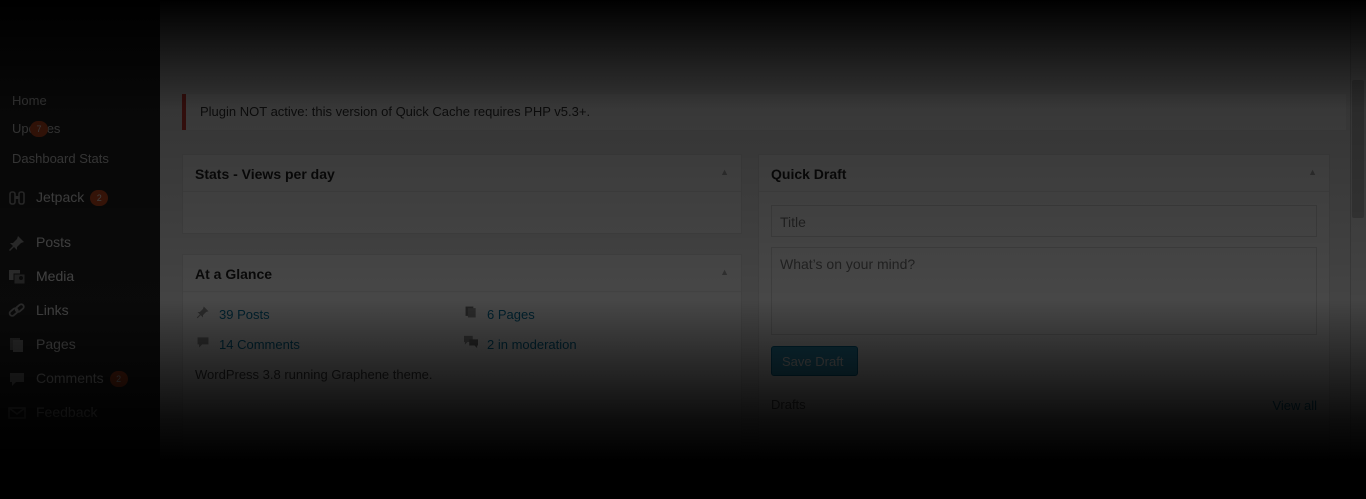 The image size is (1366, 499). I want to click on sidebar-item-comments-text: Comments 2, so click(82, 379).